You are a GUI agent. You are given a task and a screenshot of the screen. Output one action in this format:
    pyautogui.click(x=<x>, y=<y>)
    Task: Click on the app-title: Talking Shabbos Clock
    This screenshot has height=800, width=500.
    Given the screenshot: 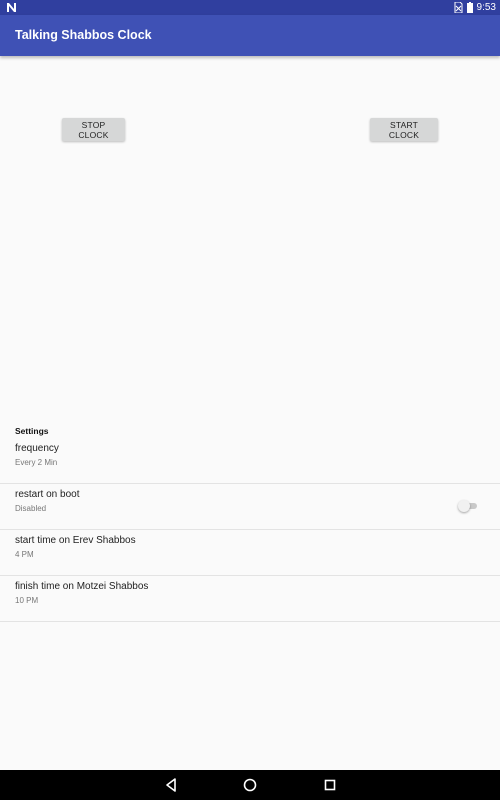 What is the action you would take?
    pyautogui.click(x=83, y=35)
    